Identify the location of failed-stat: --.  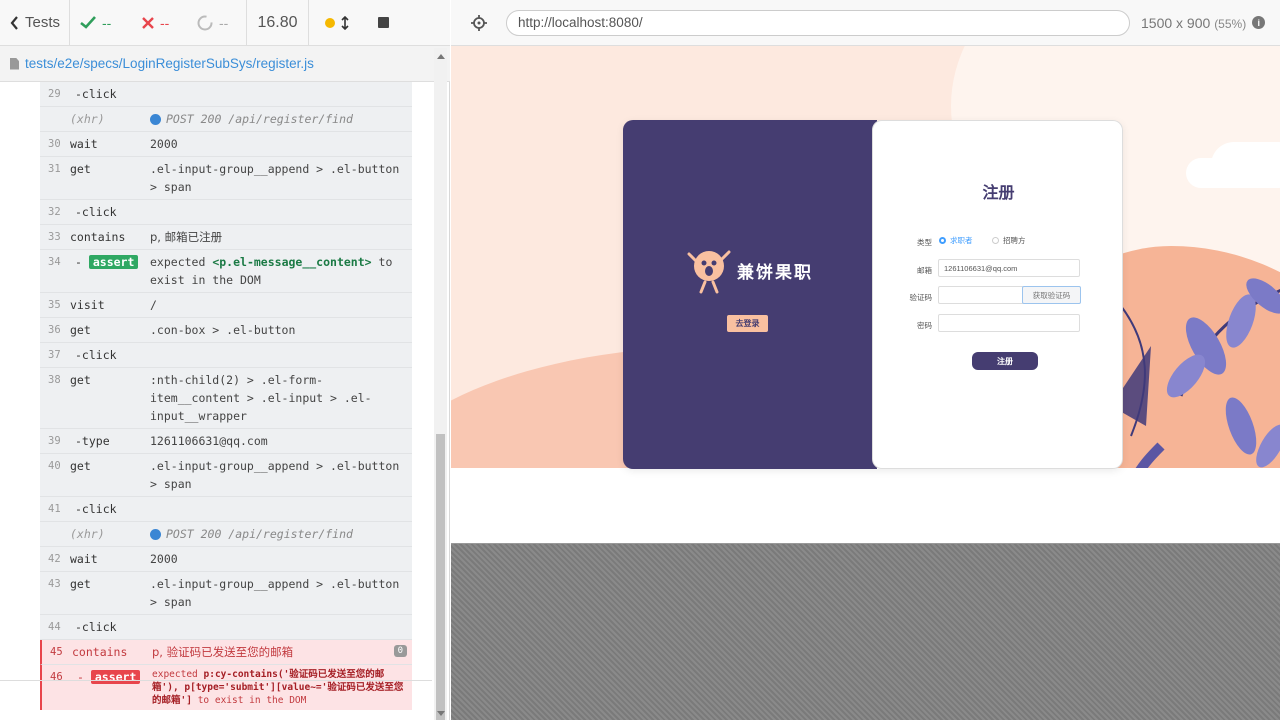
(159, 23).